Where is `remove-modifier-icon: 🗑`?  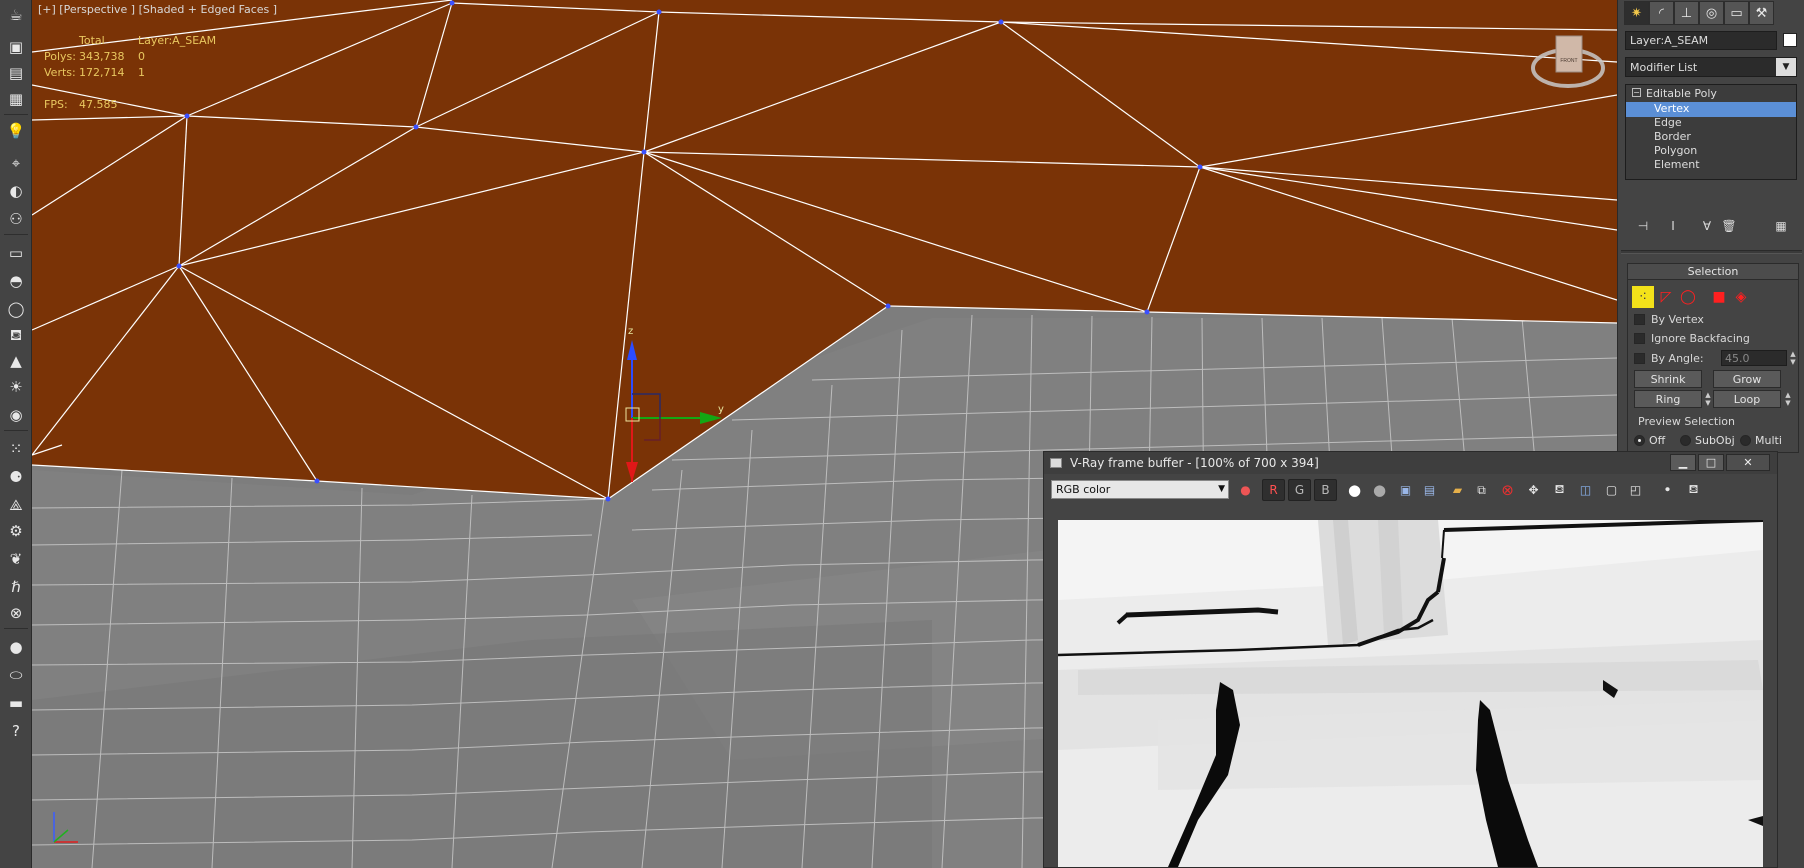
remove-modifier-icon: 🗑 is located at coordinates (1729, 226).